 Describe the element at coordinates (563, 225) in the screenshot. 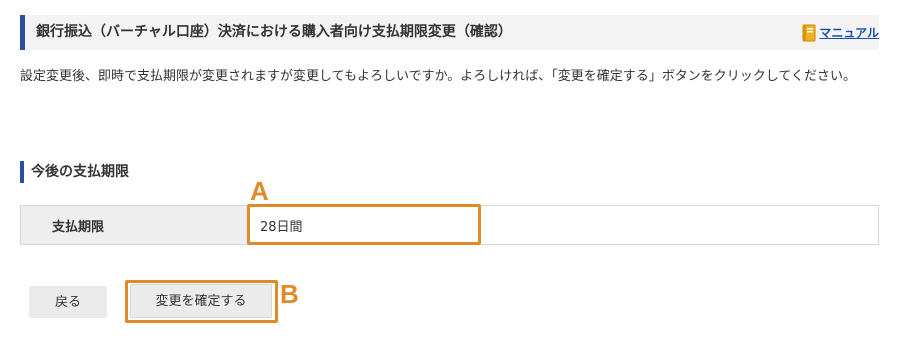

I see `payment-deadline-value: 28日間` at that location.